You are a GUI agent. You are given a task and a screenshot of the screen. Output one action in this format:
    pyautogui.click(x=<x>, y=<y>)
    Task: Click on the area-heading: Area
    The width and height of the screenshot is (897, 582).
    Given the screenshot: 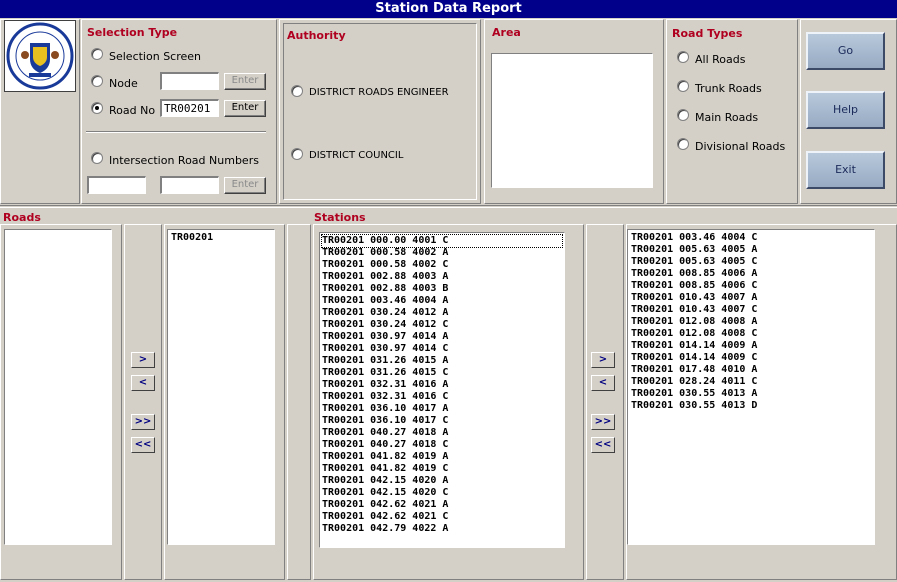 What is the action you would take?
    pyautogui.click(x=506, y=32)
    